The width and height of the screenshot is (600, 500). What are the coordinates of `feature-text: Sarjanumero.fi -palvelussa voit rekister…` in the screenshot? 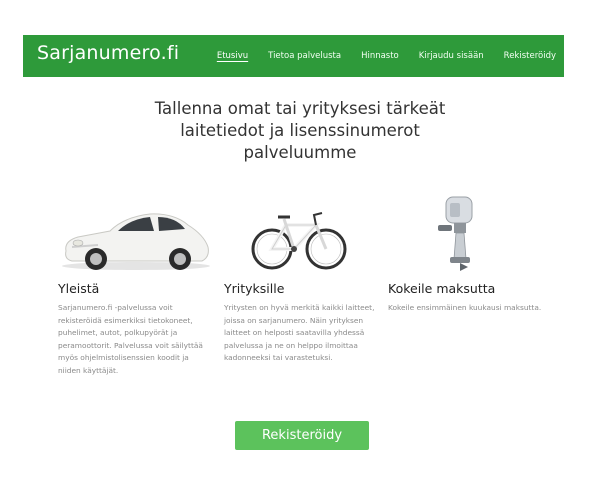 It's located at (130, 339).